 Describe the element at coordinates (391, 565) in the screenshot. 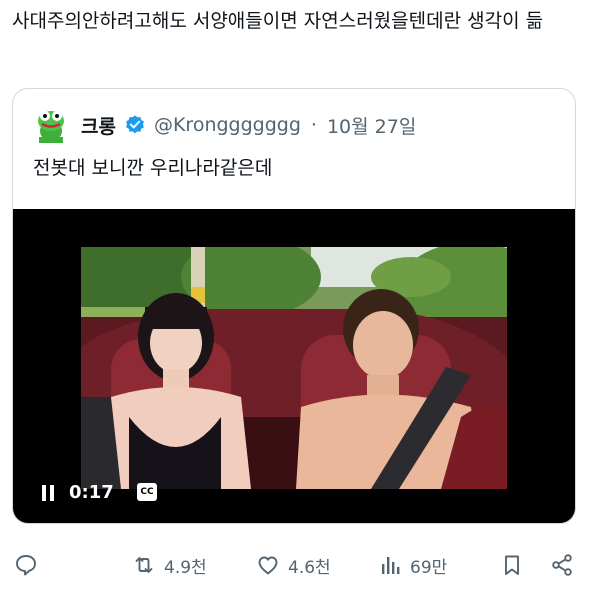

I see `bar-chart-icon` at that location.